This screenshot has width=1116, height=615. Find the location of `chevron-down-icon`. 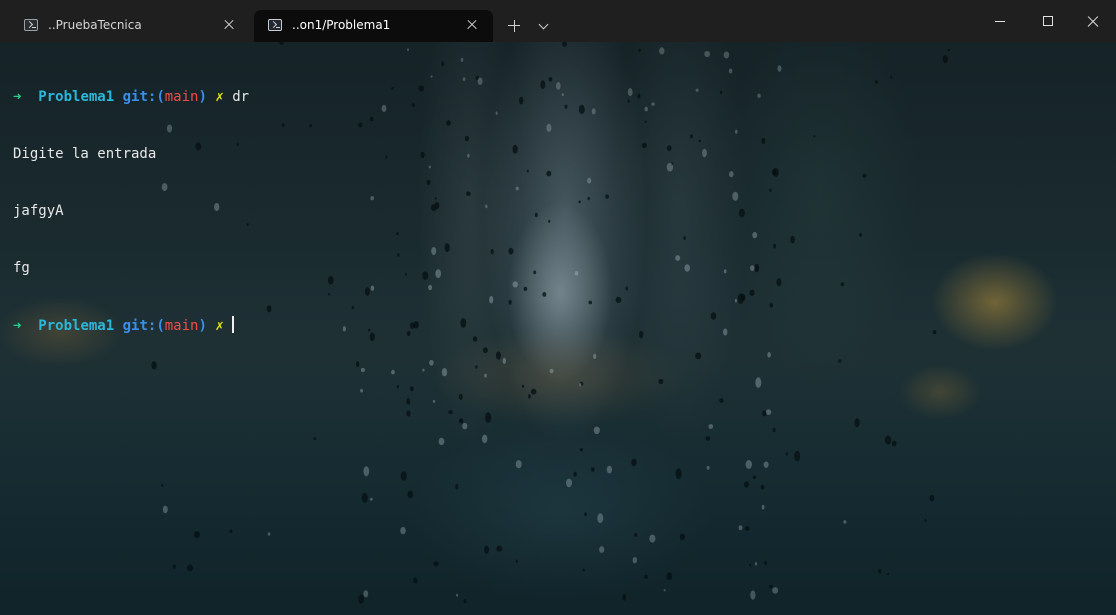

chevron-down-icon is located at coordinates (544, 26).